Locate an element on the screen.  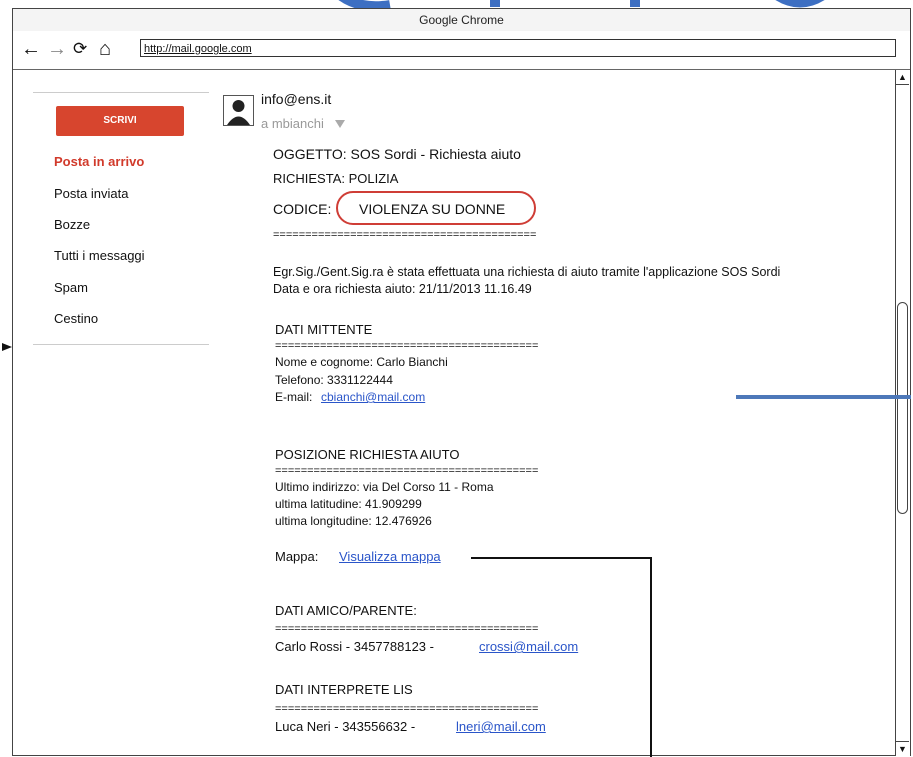
code-label: CODICE: is located at coordinates (302, 209).